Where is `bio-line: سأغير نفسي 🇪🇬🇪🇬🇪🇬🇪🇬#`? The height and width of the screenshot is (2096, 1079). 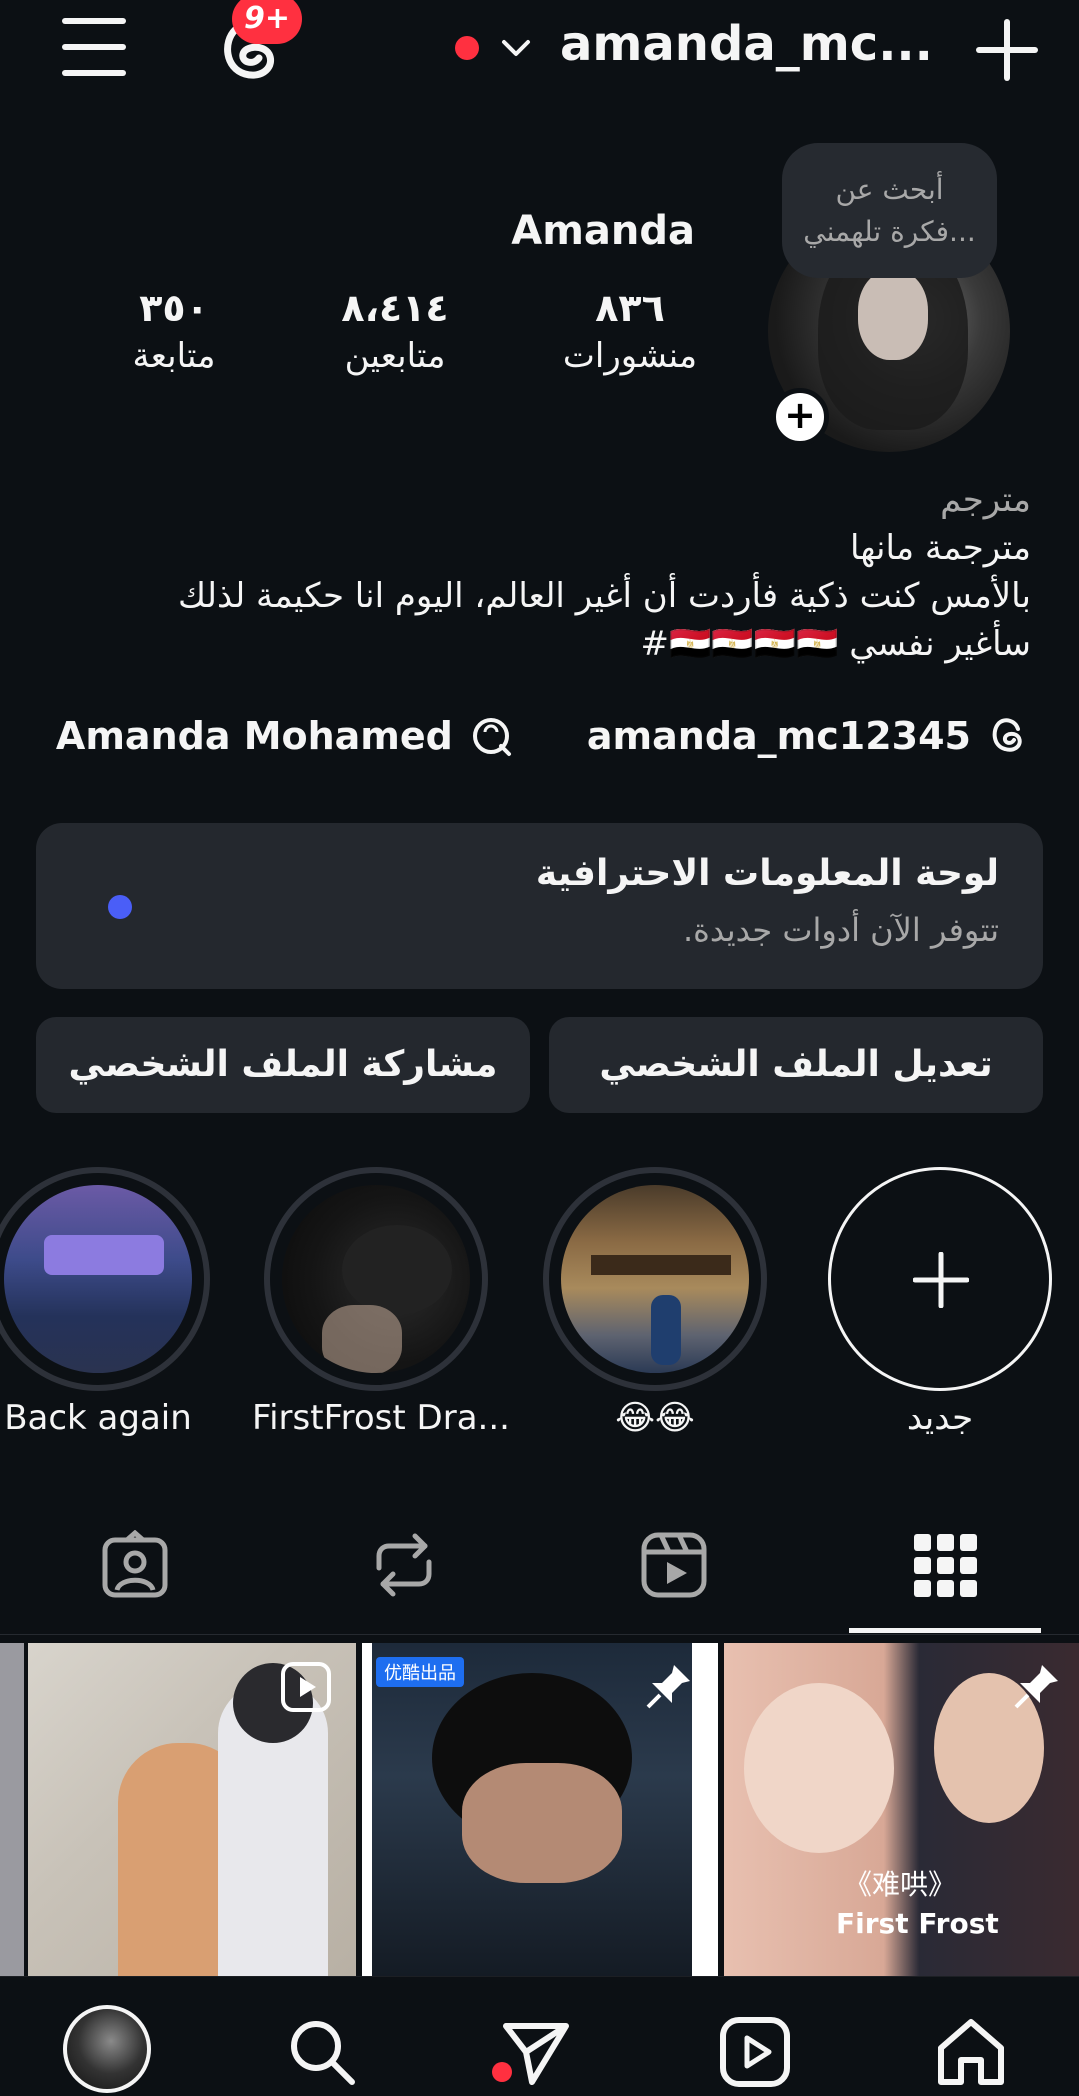
bio-line: سأغير نفسي 🇪🇬🇪🇬🇪🇬🇪🇬# is located at coordinates (835, 644).